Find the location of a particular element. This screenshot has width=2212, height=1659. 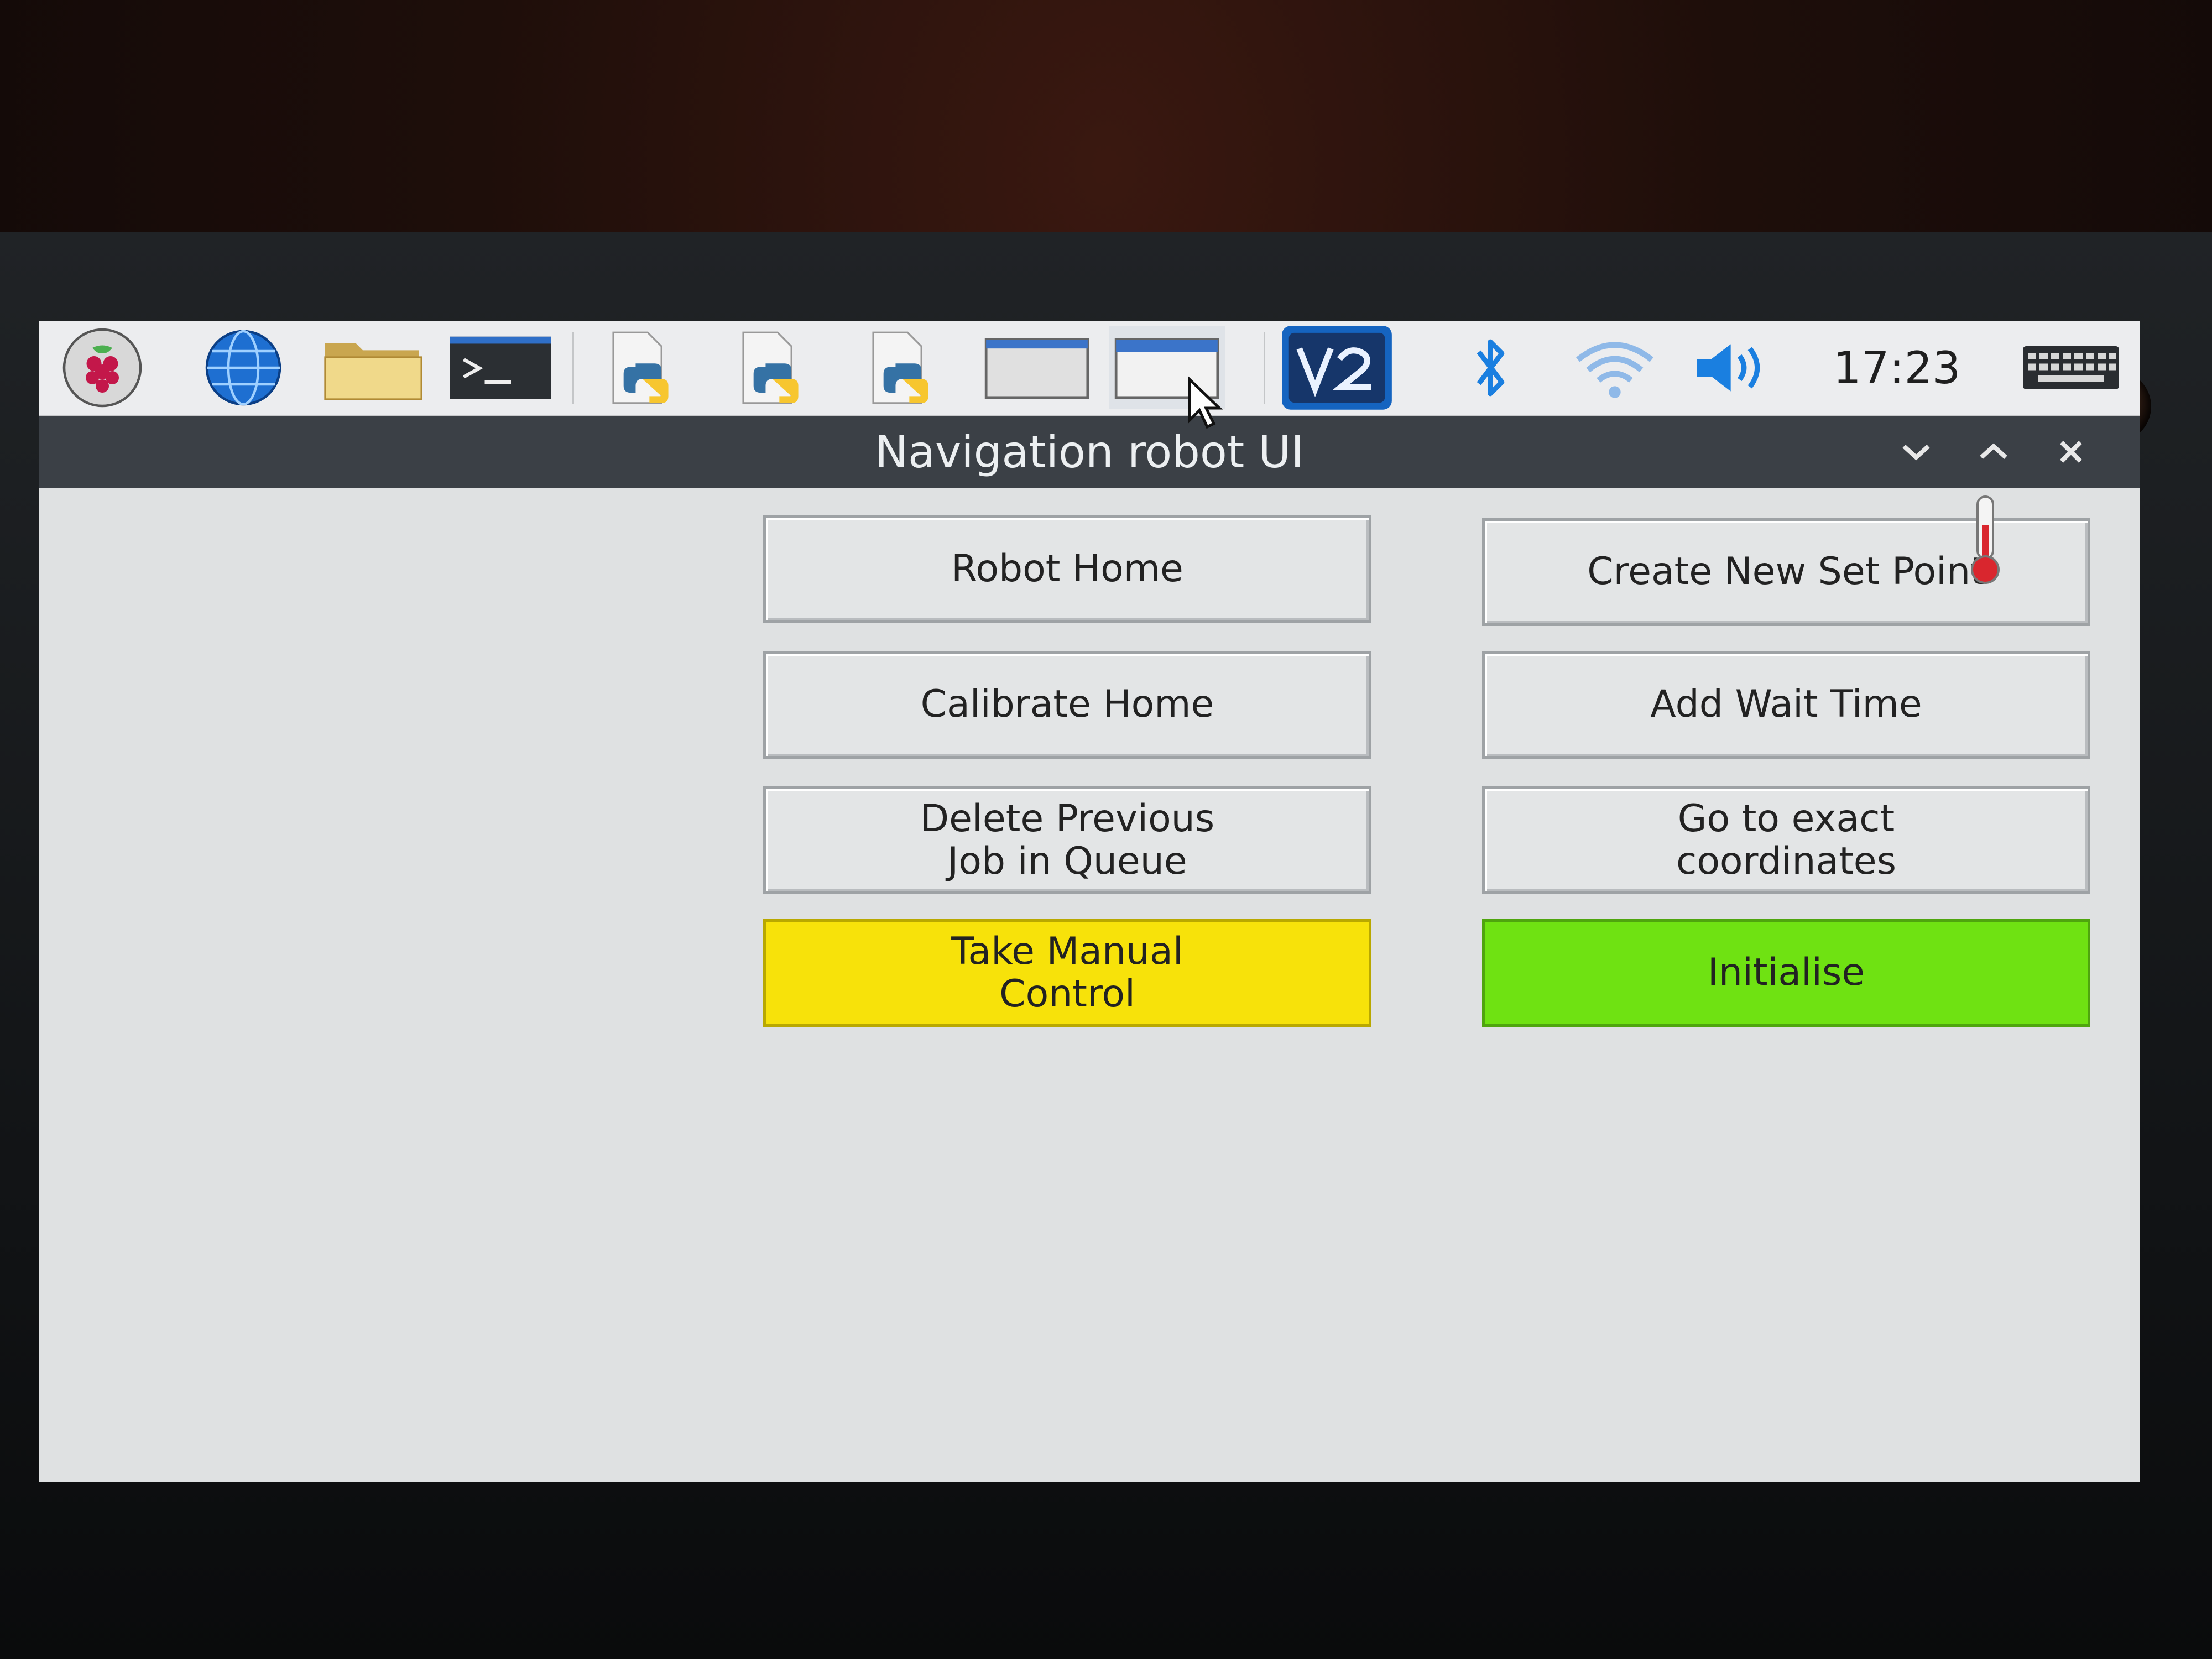

thermometer-icon is located at coordinates (1986, 540).